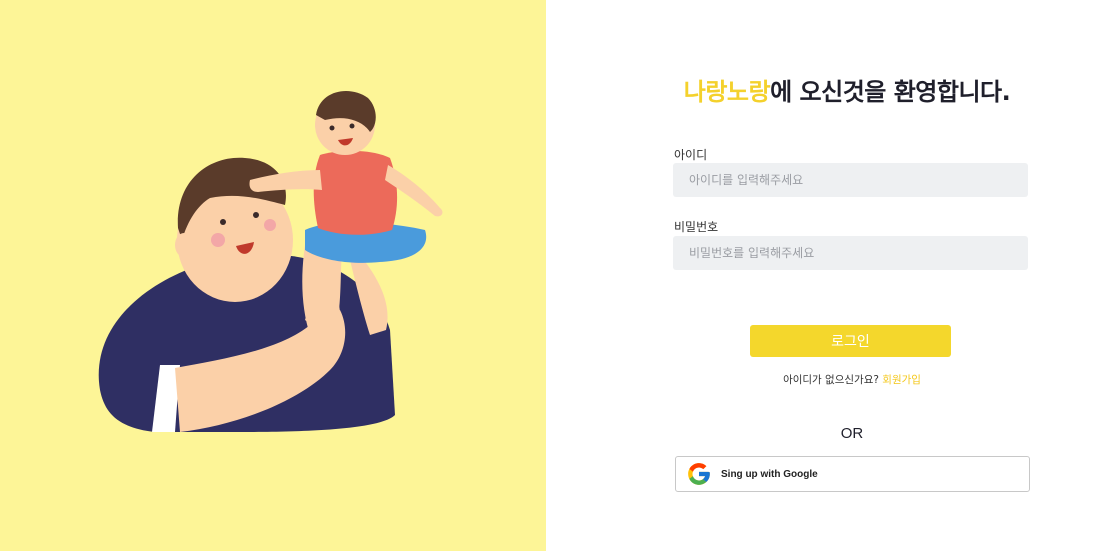  I want to click on login-button: 로그인, so click(850, 341).